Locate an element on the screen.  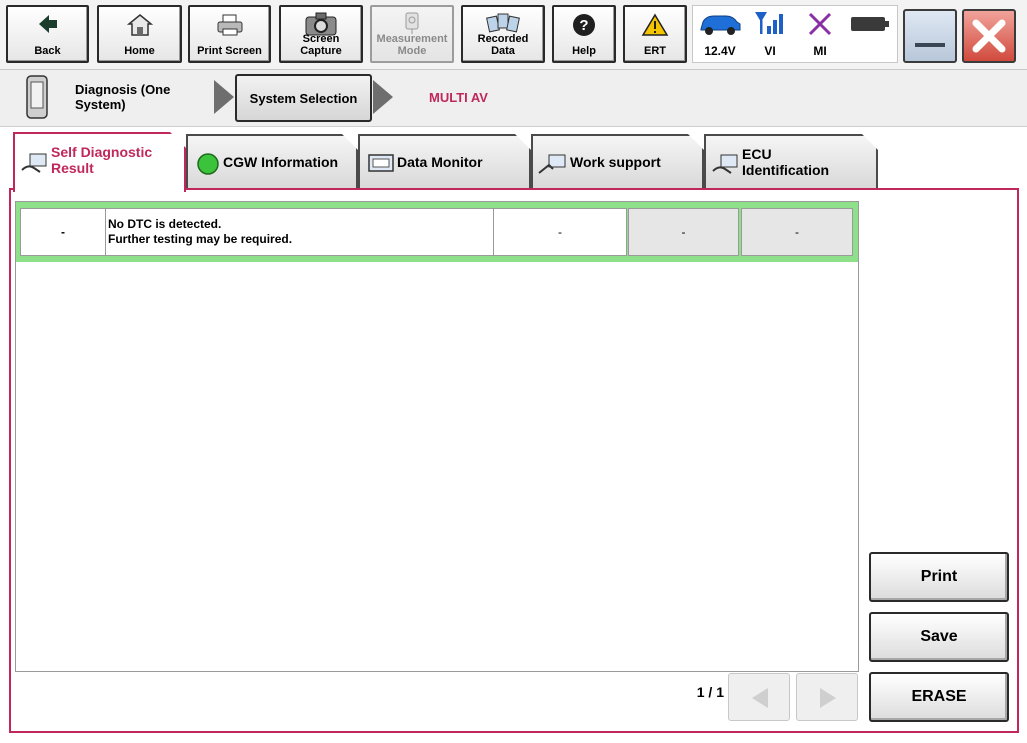
back-arrow-icon is located at coordinates (47, 24).